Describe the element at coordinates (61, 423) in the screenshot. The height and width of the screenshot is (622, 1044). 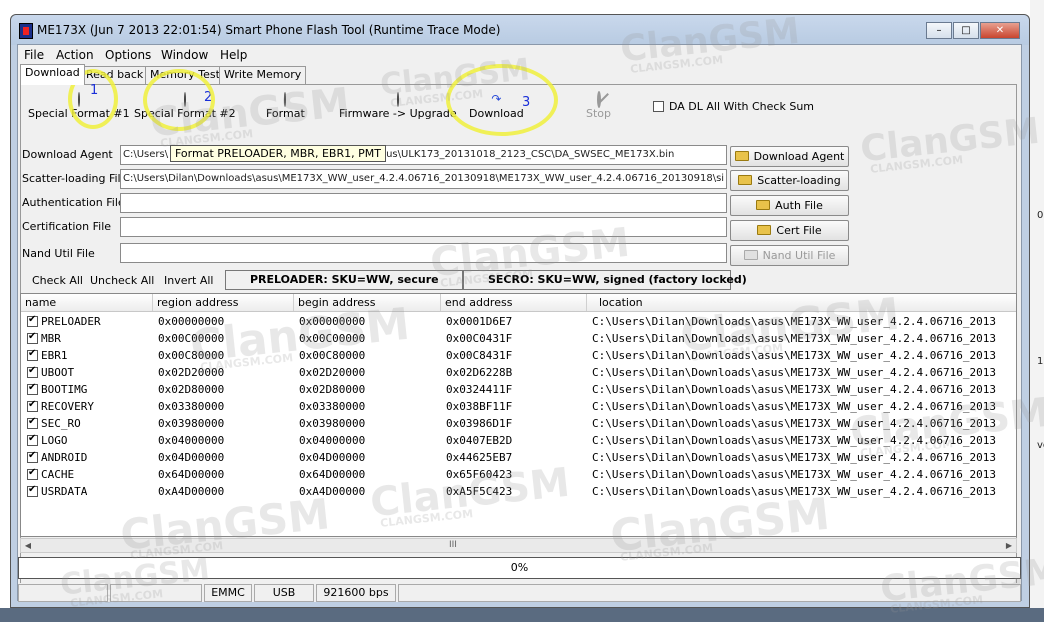
I see `cell-name: SEC_RO` at that location.